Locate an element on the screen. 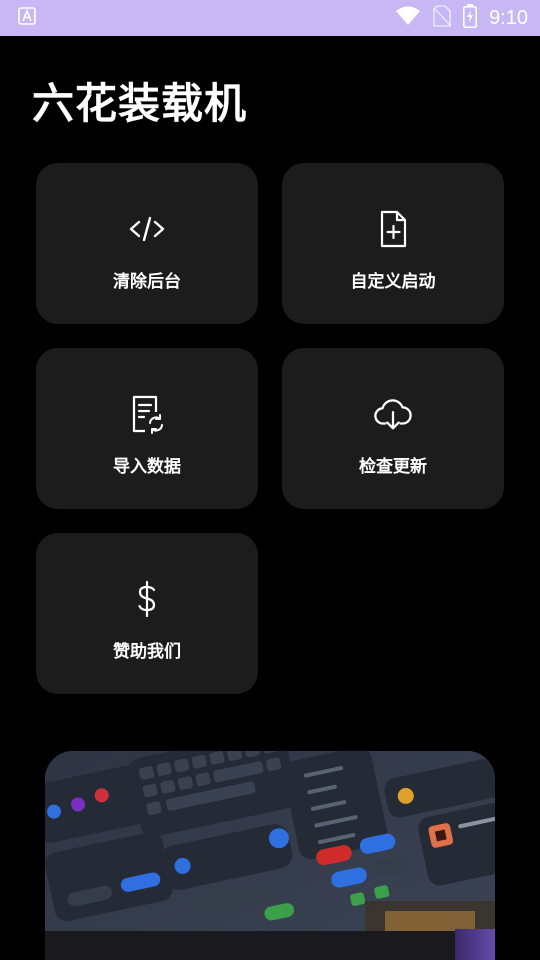  clear-background-button: 清除后台 is located at coordinates (147, 243).